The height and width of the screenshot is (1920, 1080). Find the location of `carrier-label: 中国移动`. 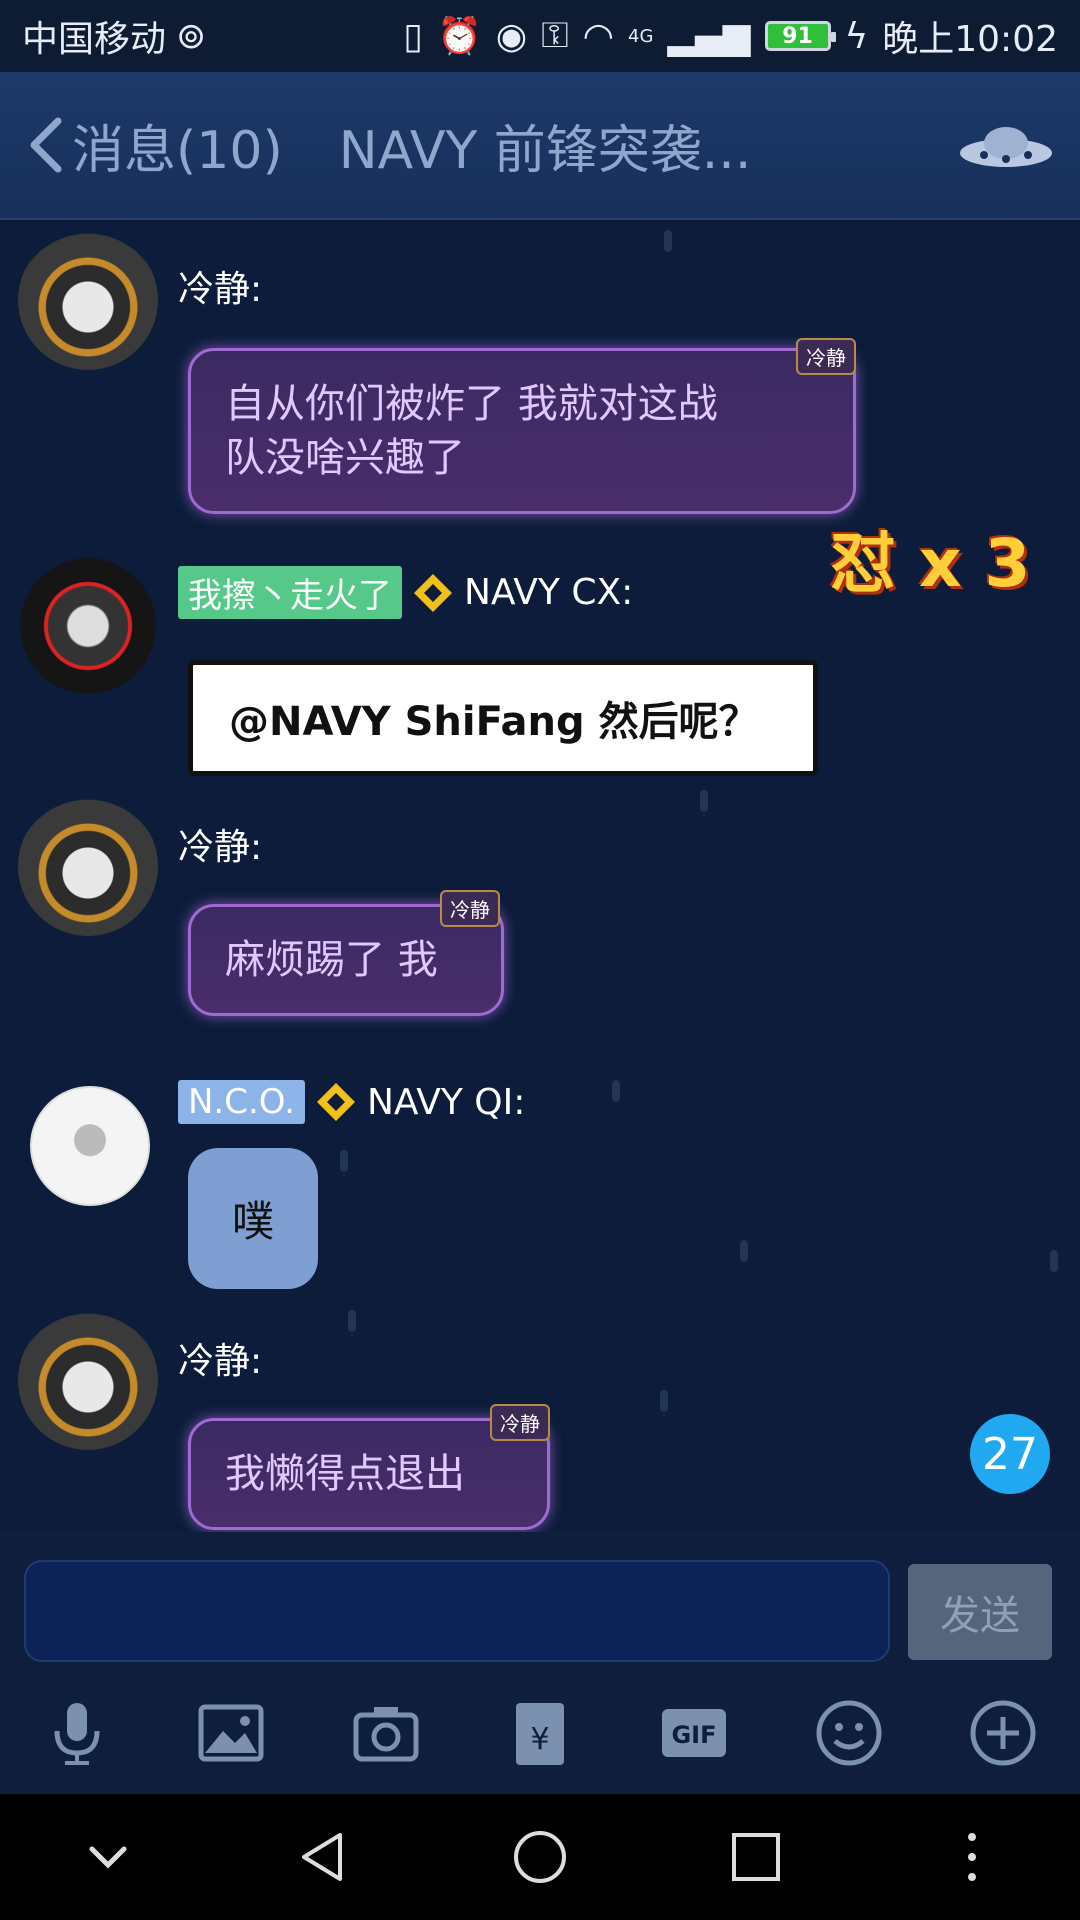

carrier-label: 中国移动 is located at coordinates (94, 39).